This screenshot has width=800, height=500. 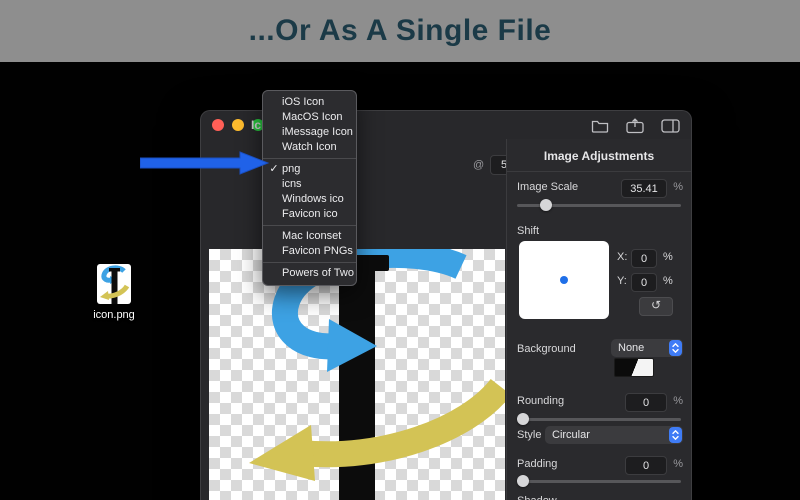 What do you see at coordinates (205, 163) in the screenshot?
I see `annotation-arrow-icon` at bounding box center [205, 163].